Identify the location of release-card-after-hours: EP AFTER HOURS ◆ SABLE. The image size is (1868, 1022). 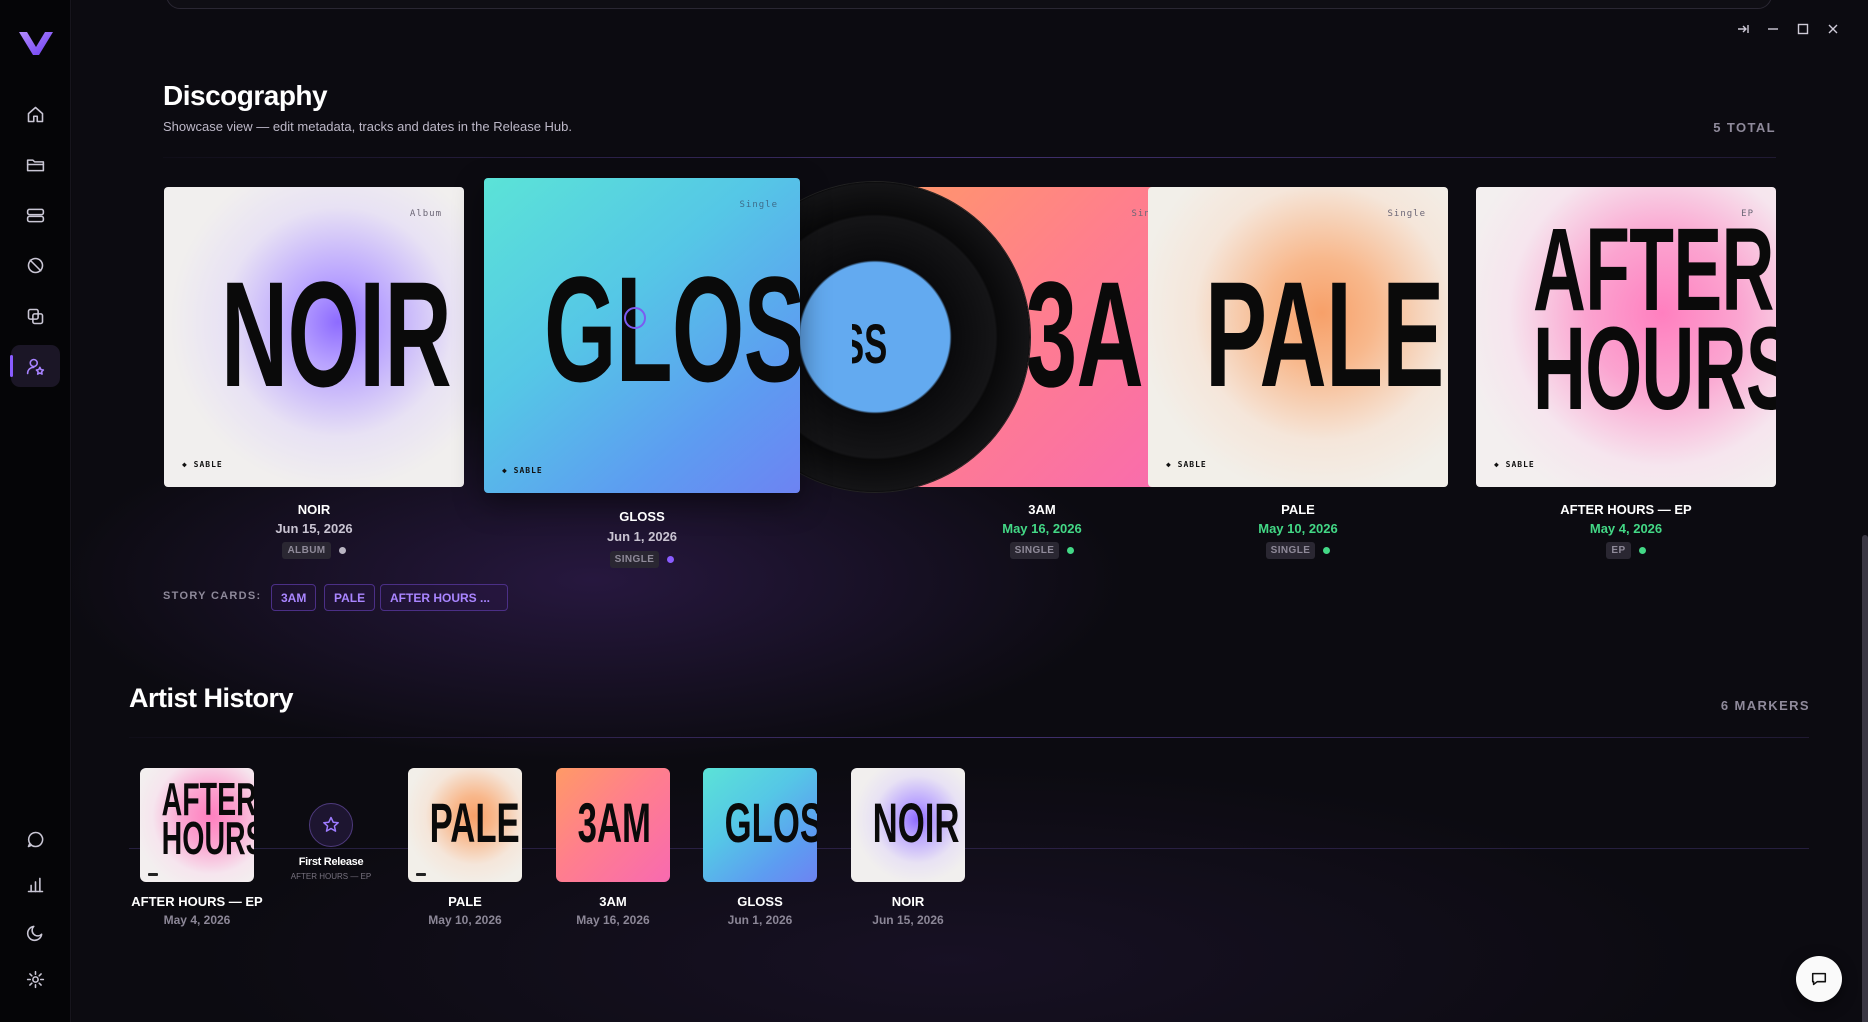
(1626, 337).